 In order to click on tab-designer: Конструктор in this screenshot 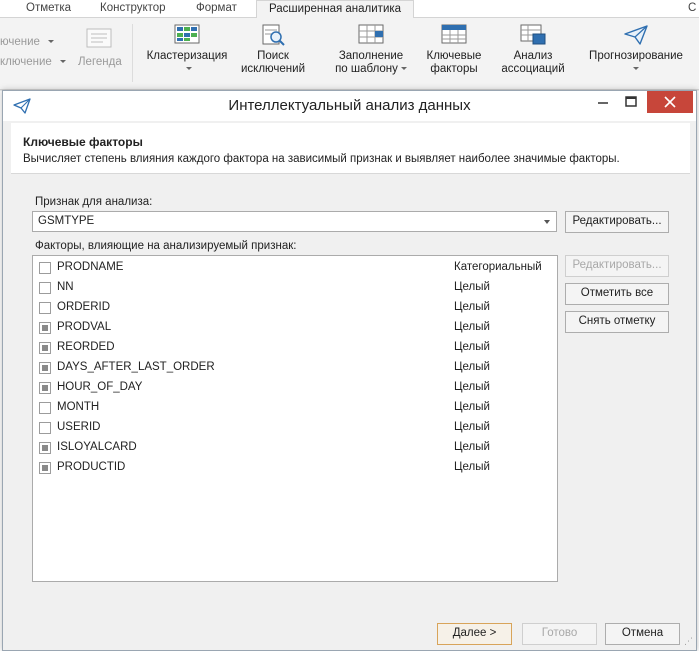, I will do `click(133, 9)`.